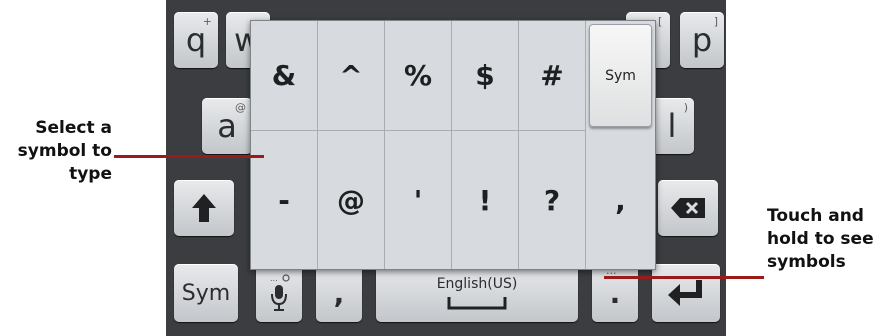 This screenshot has height=336, width=892. I want to click on key-o-hint: [, so click(660, 21).